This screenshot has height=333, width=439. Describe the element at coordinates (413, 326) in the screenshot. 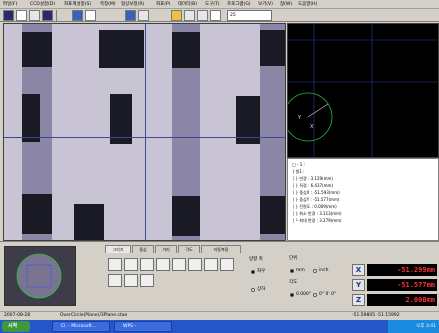

I see `system-tray-clock: 오후 3:41` at that location.